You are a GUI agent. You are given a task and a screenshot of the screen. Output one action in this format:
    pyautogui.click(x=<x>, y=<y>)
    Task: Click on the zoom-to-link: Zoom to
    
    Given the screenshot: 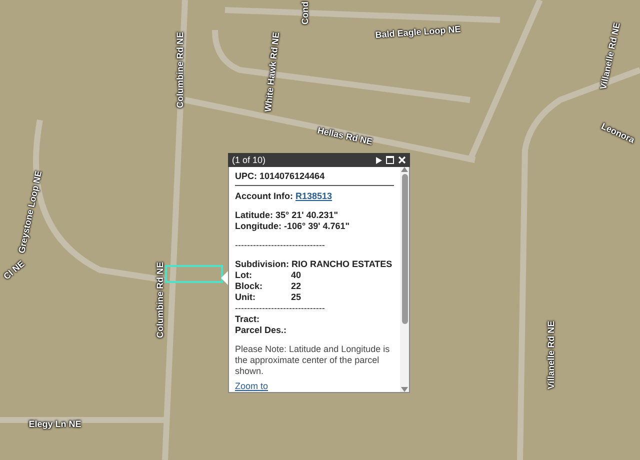 What is the action you would take?
    pyautogui.click(x=251, y=386)
    